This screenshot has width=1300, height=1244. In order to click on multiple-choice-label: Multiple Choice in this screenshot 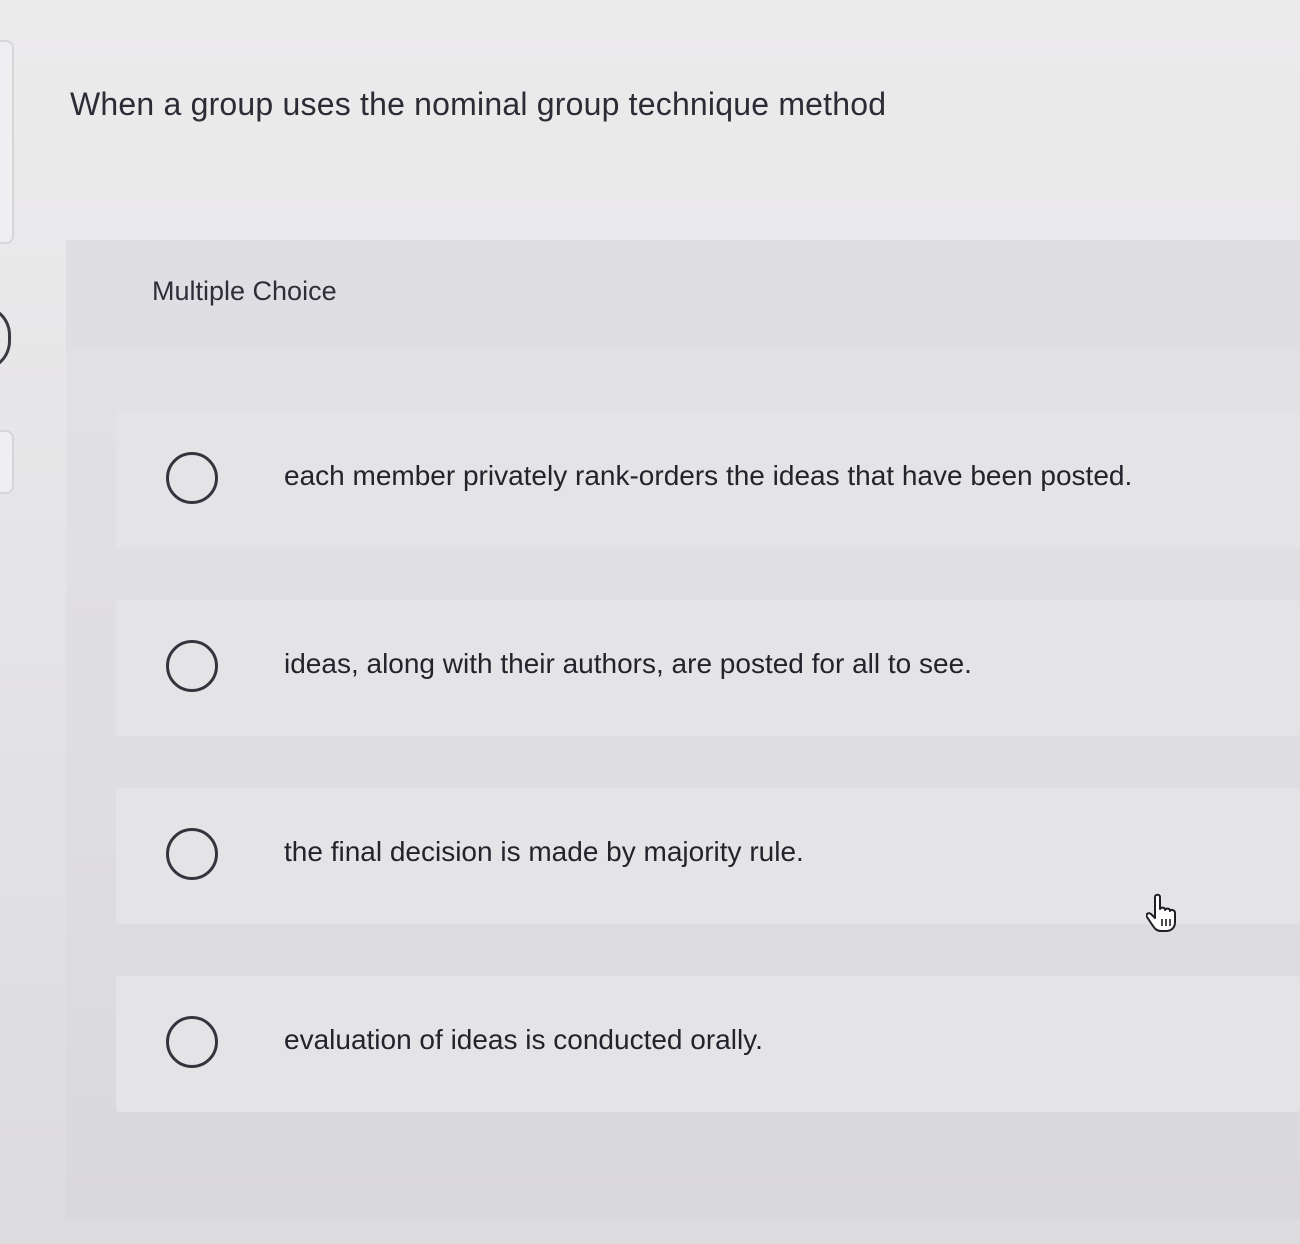, I will do `click(244, 291)`.